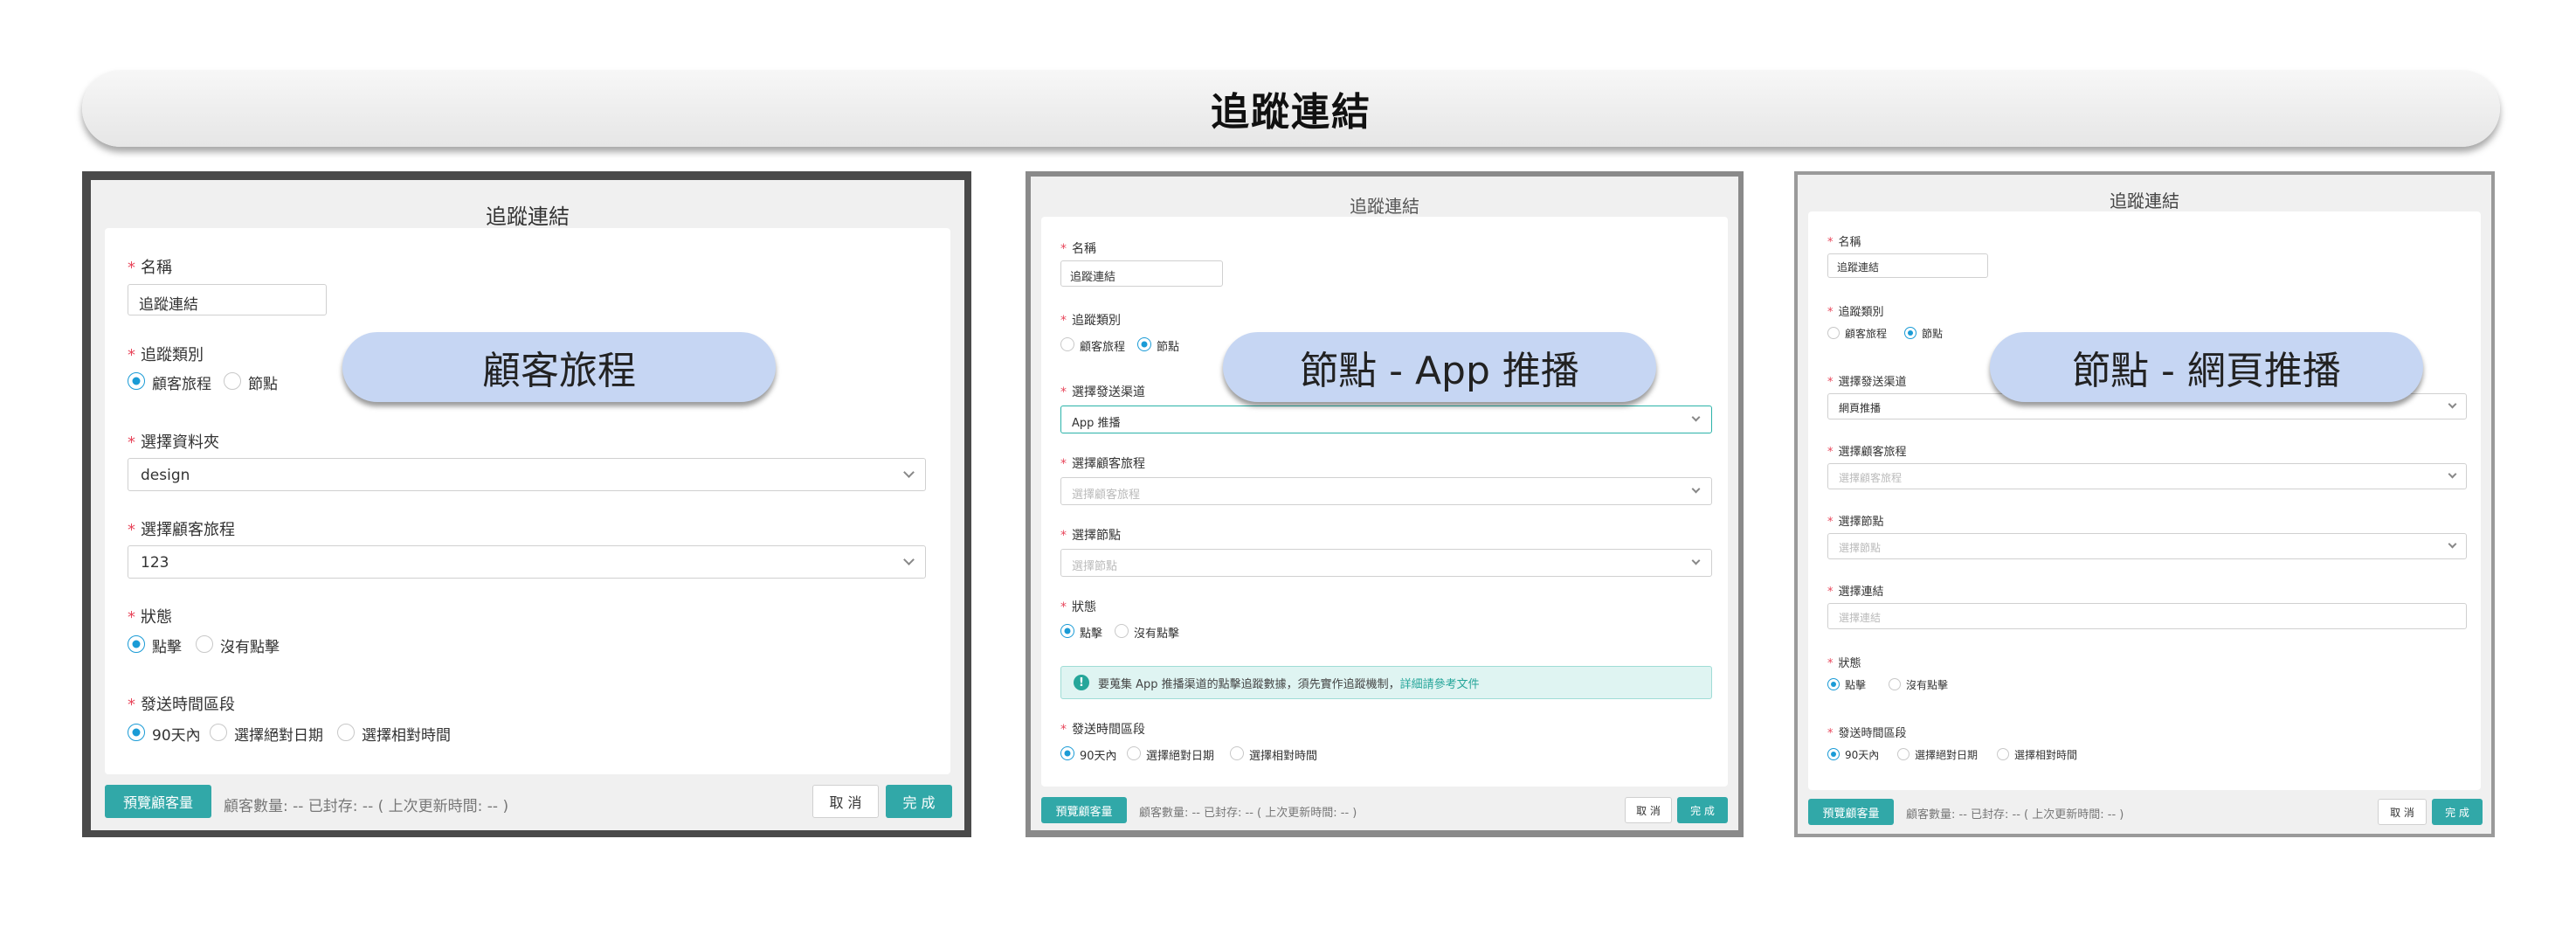  I want to click on channel-select: App 推播, so click(1386, 419).